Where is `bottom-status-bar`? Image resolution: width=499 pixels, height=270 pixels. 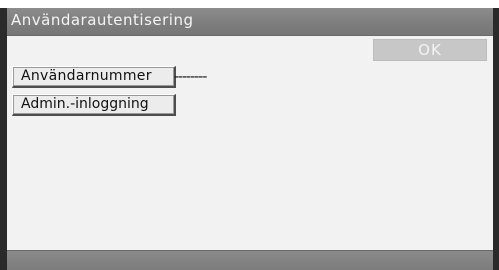 bottom-status-bar is located at coordinates (250, 260).